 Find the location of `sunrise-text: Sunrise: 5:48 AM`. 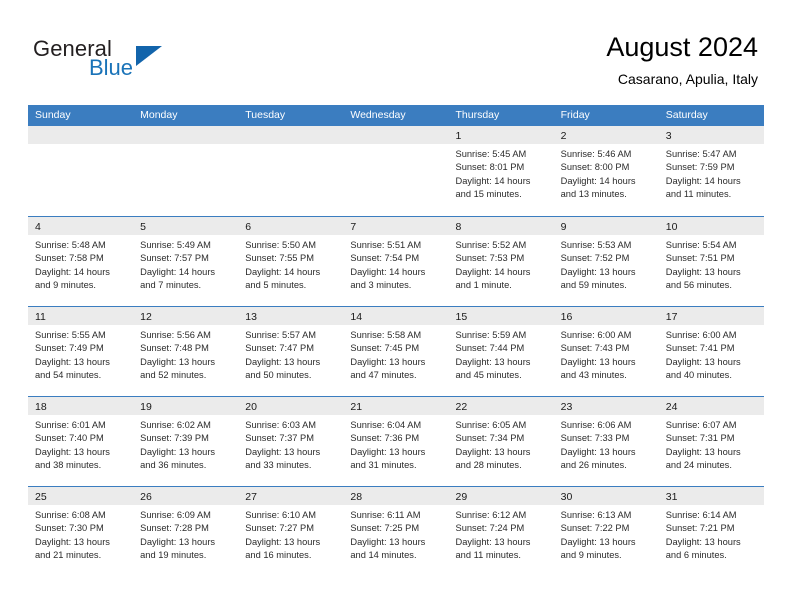

sunrise-text: Sunrise: 5:48 AM is located at coordinates (70, 245).